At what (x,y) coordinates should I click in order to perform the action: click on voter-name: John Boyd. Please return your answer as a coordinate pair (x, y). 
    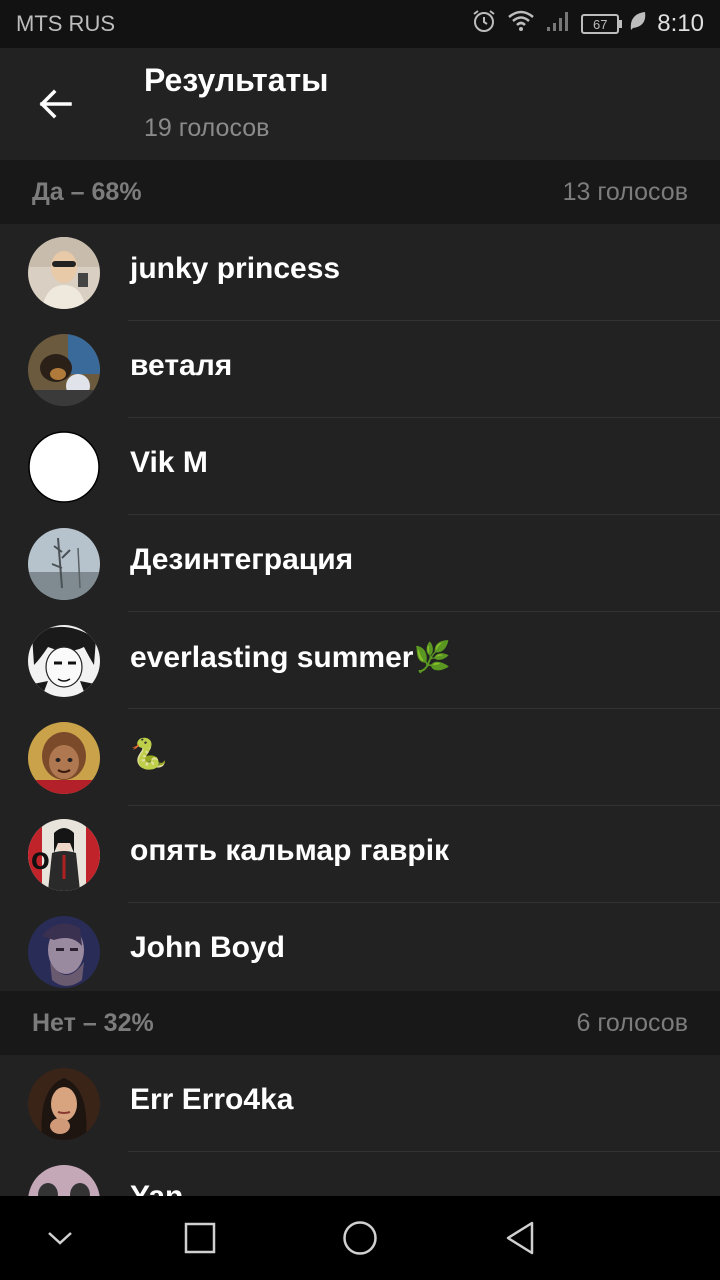
    Looking at the image, I should click on (207, 947).